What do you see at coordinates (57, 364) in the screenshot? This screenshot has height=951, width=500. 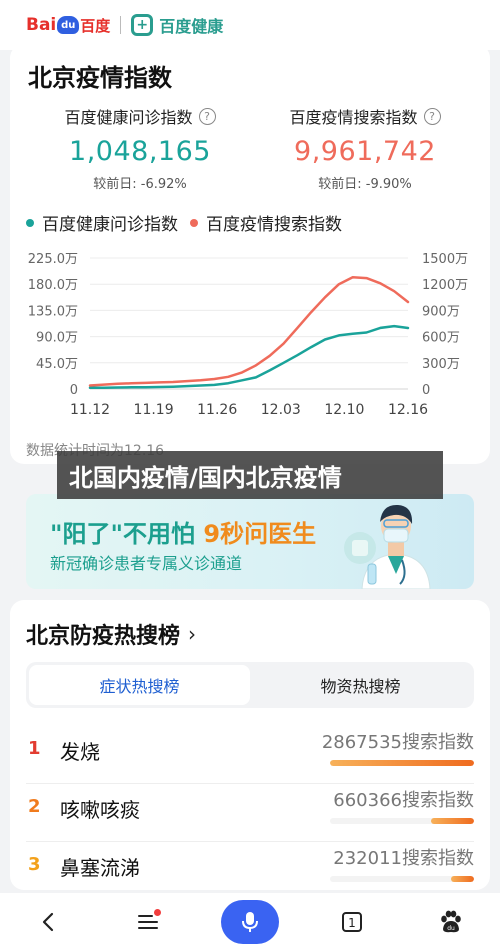 I see `left-axis-tick-label: 45.0万` at bounding box center [57, 364].